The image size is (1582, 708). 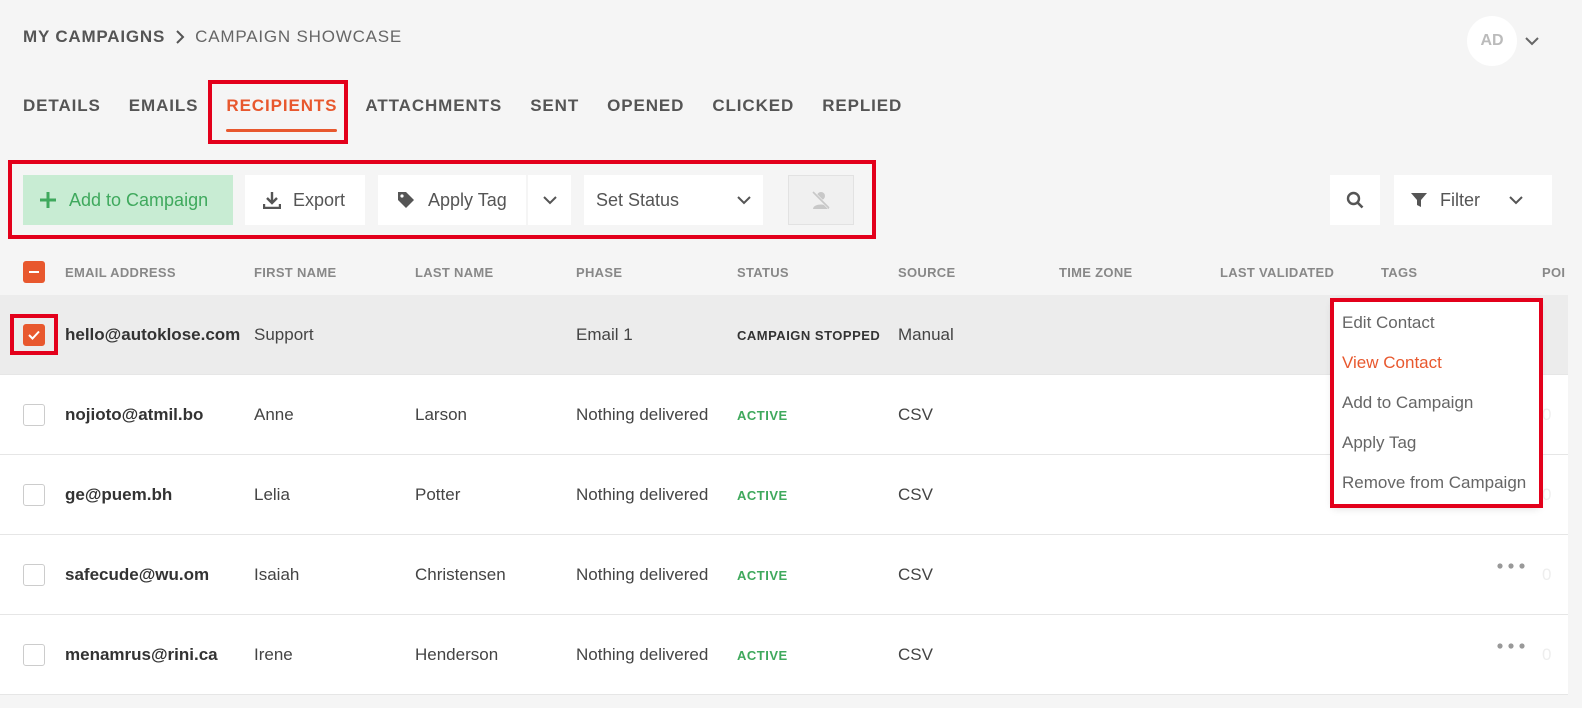 What do you see at coordinates (1553, 272) in the screenshot?
I see `column-extra: POI` at bounding box center [1553, 272].